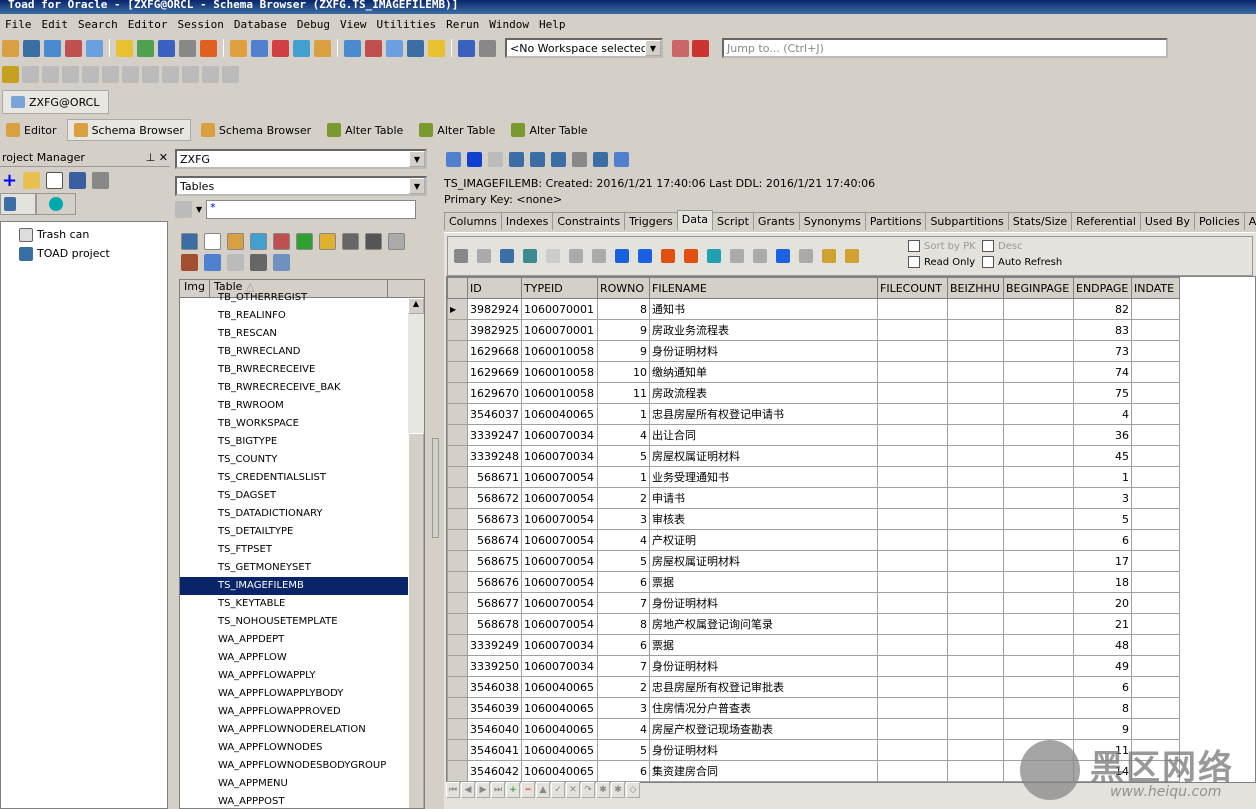 The height and width of the screenshot is (809, 1256). What do you see at coordinates (763, 729) in the screenshot?
I see `cell-filename: 房屋产权登记现场查勘表` at bounding box center [763, 729].